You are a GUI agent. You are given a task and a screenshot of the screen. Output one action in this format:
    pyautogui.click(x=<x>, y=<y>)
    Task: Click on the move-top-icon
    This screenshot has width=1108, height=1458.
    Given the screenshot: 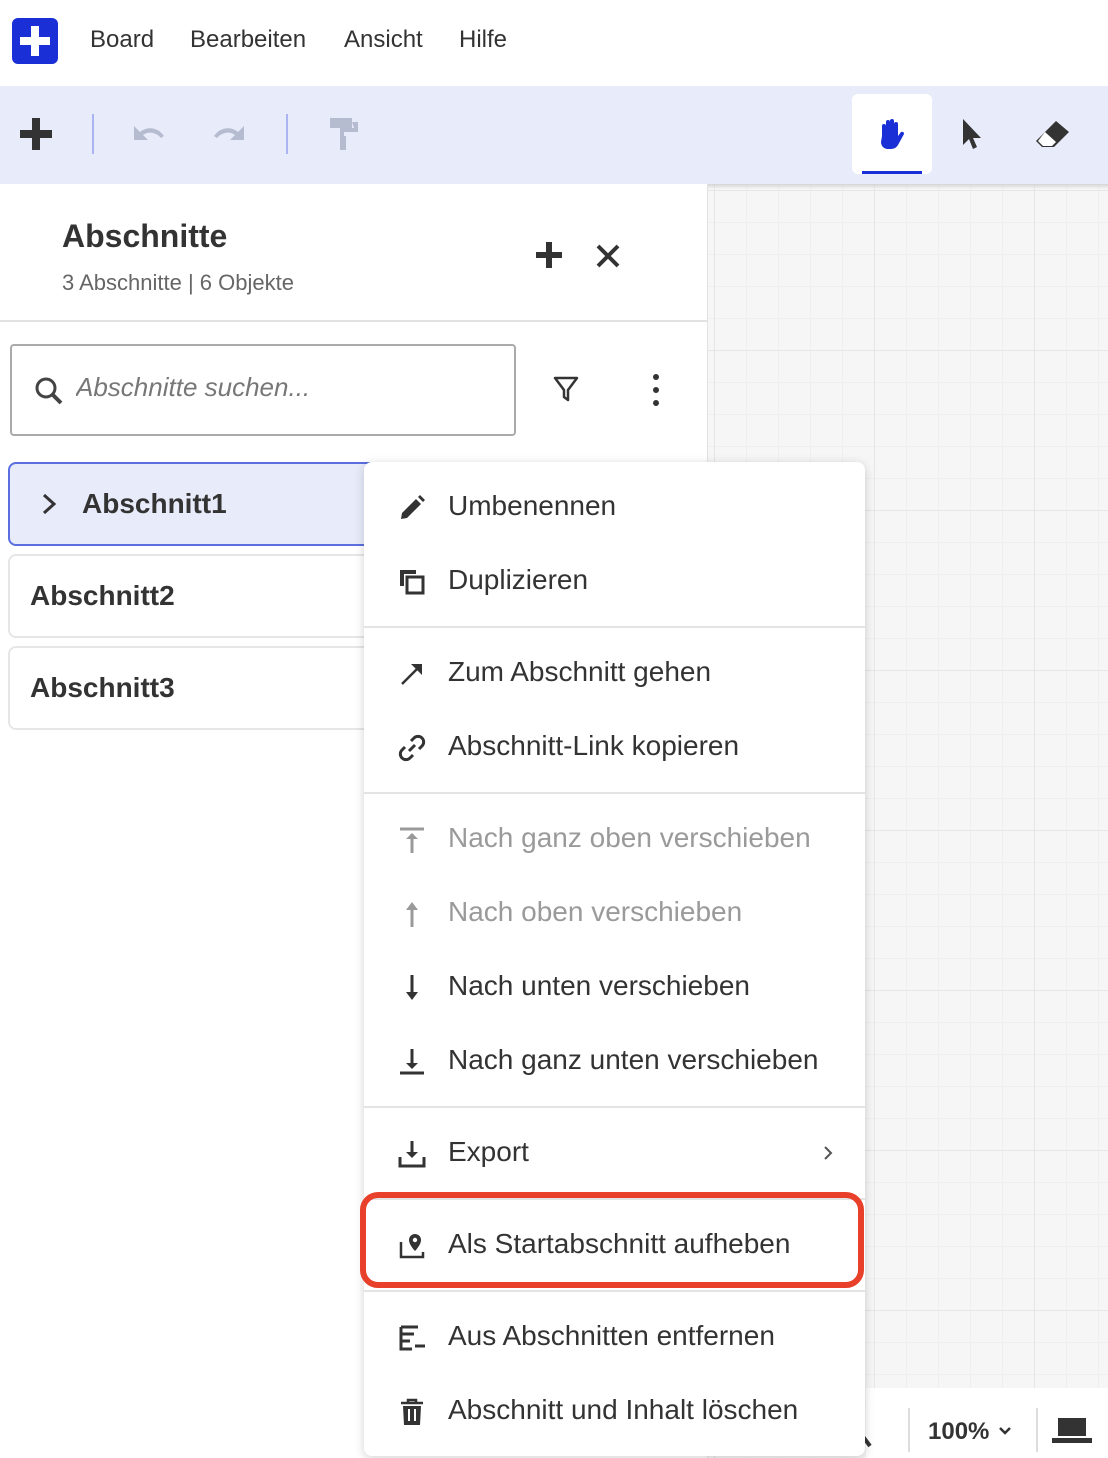 What is the action you would take?
    pyautogui.click(x=412, y=840)
    